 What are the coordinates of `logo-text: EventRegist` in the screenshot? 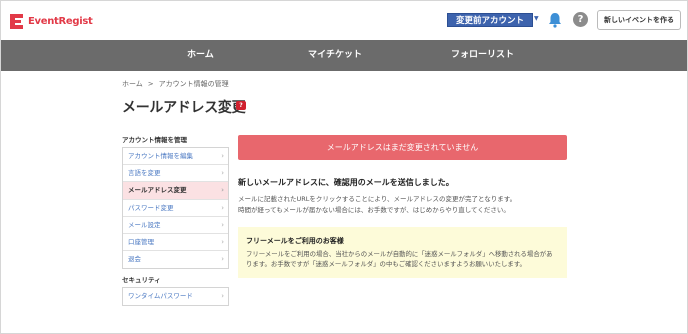 It's located at (60, 21).